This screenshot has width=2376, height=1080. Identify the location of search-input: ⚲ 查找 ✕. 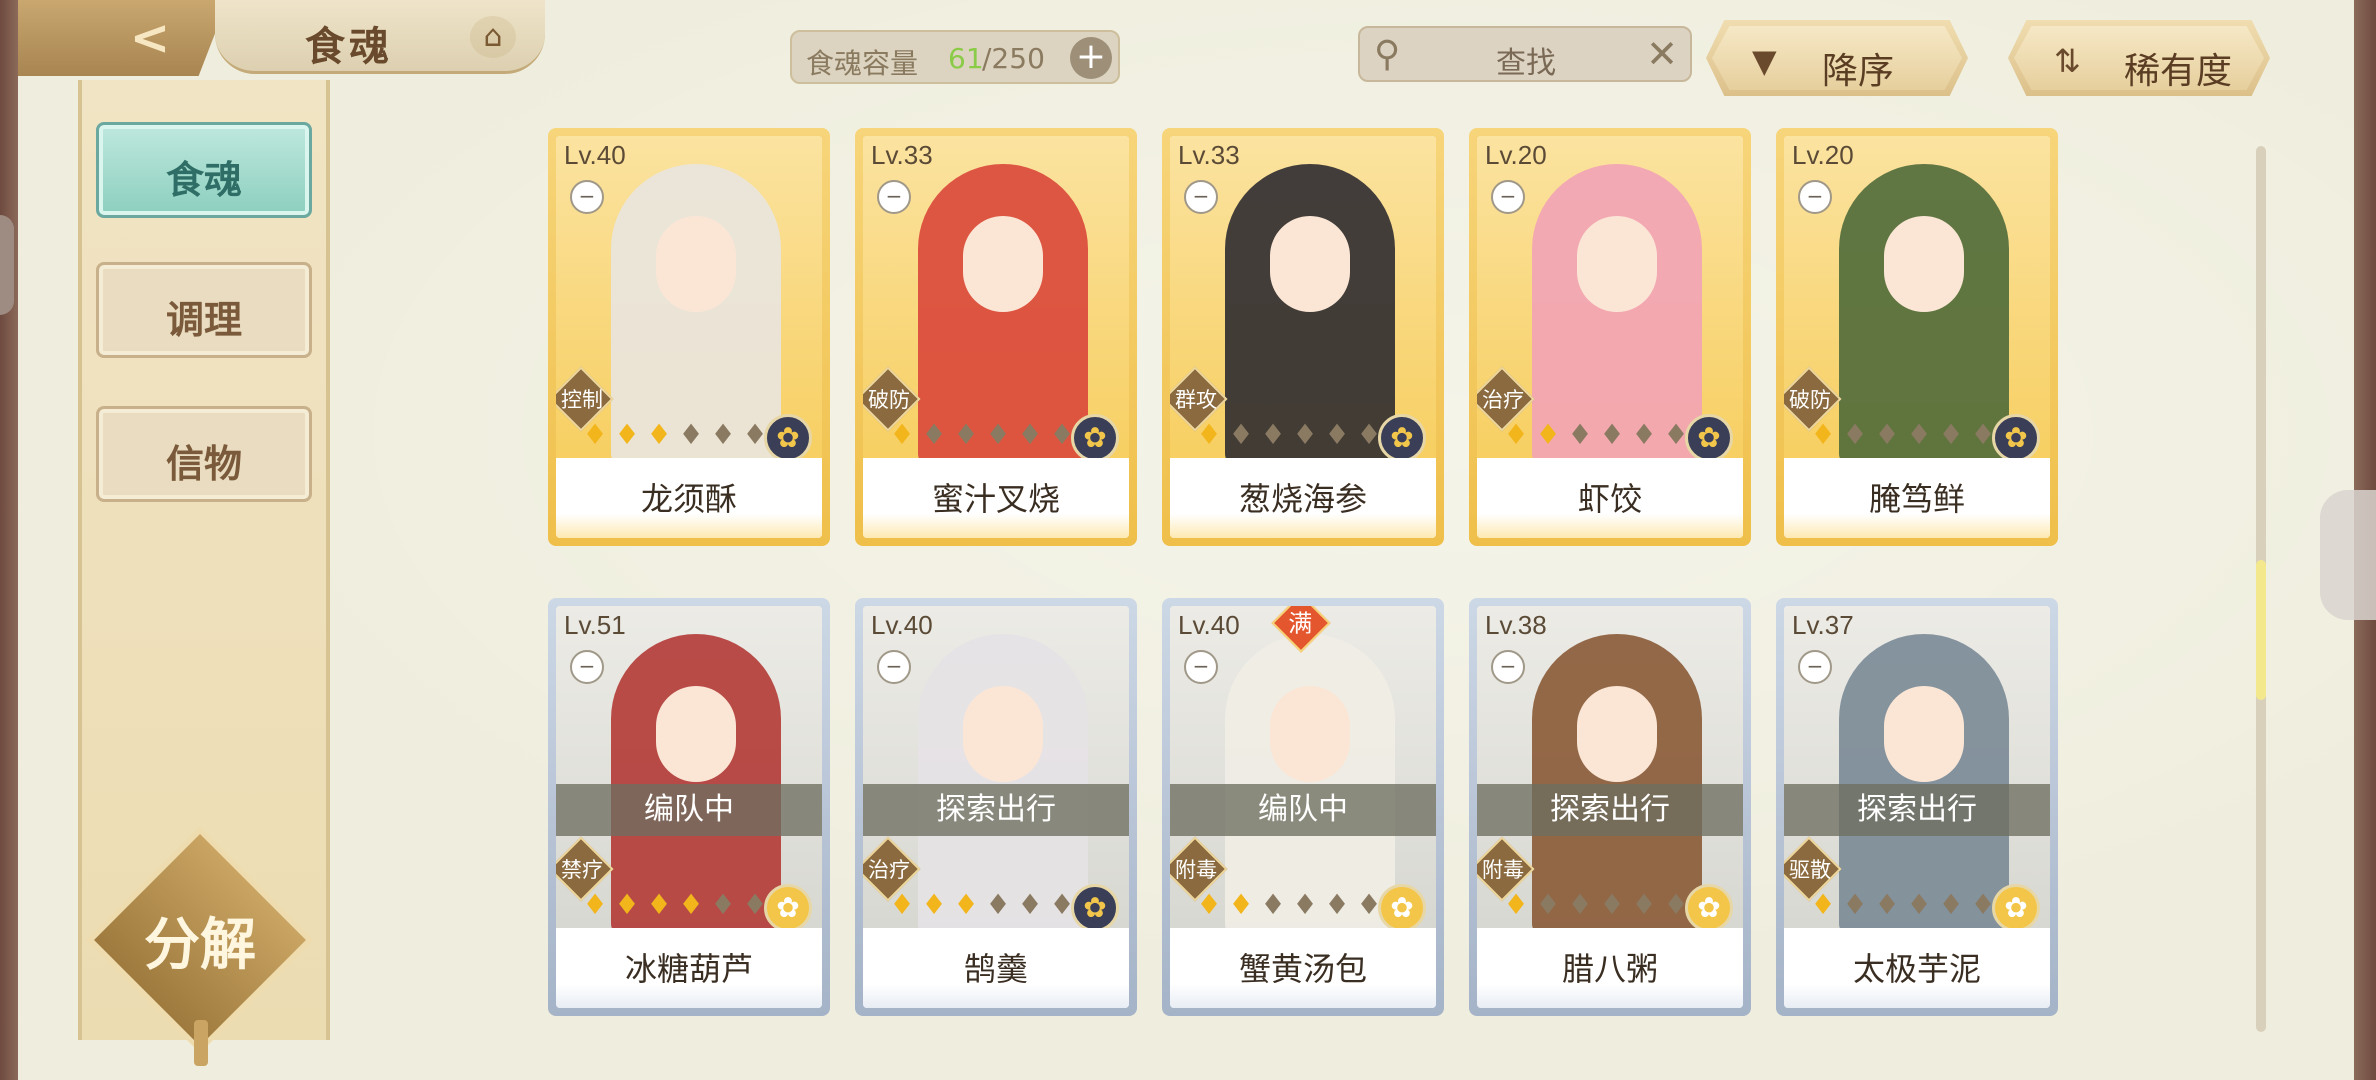
(1525, 54).